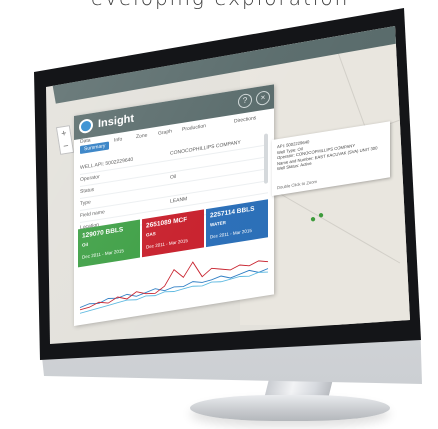 The height and width of the screenshot is (429, 438). Describe the element at coordinates (165, 132) in the screenshot. I see `tab-graph: Graph` at that location.